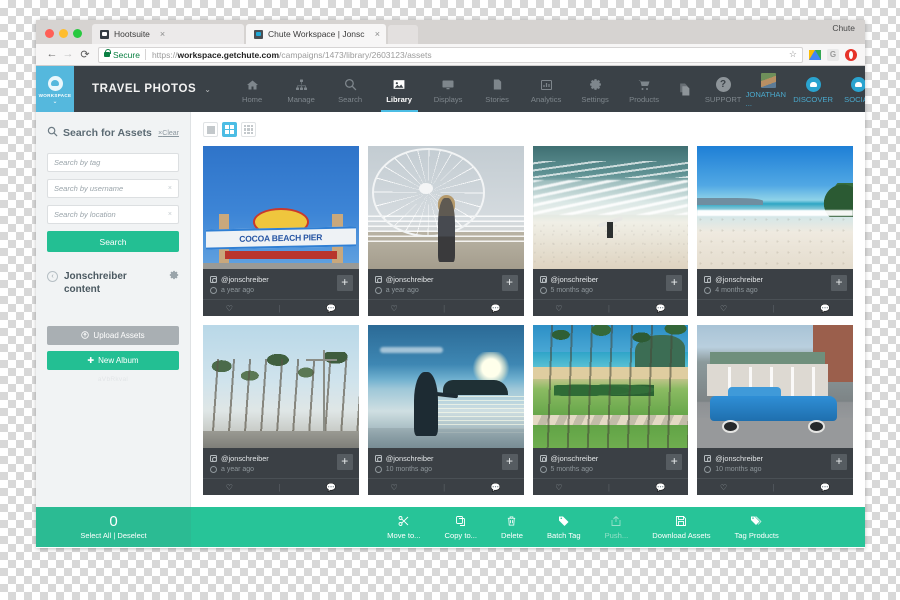 This screenshot has width=900, height=600. I want to click on close-window-button, so click(49, 33).